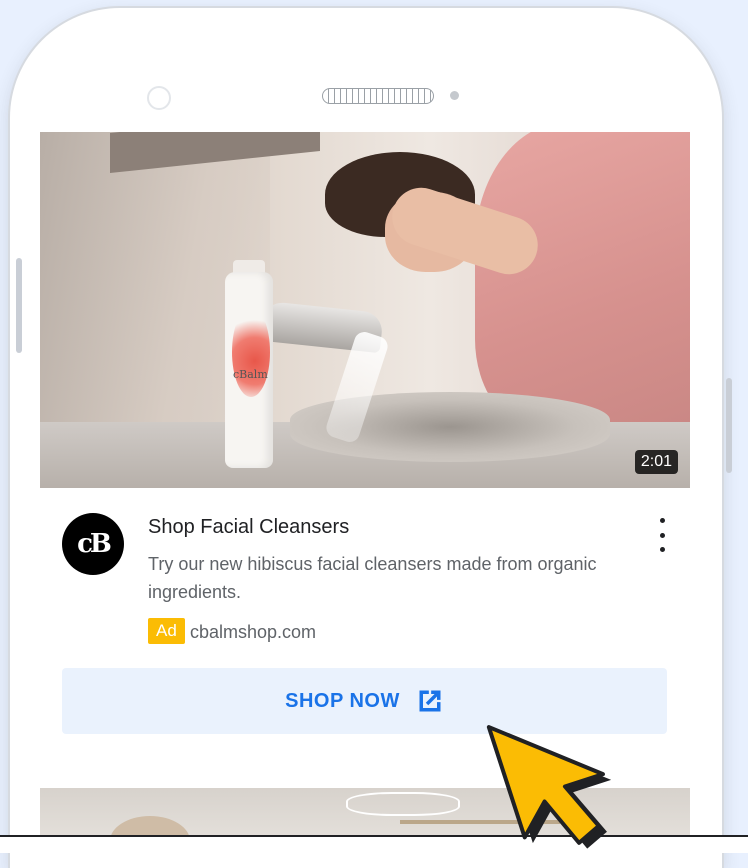 The image size is (748, 868). Describe the element at coordinates (248, 527) in the screenshot. I see `ad-title: Shop Facial Cleansers` at that location.